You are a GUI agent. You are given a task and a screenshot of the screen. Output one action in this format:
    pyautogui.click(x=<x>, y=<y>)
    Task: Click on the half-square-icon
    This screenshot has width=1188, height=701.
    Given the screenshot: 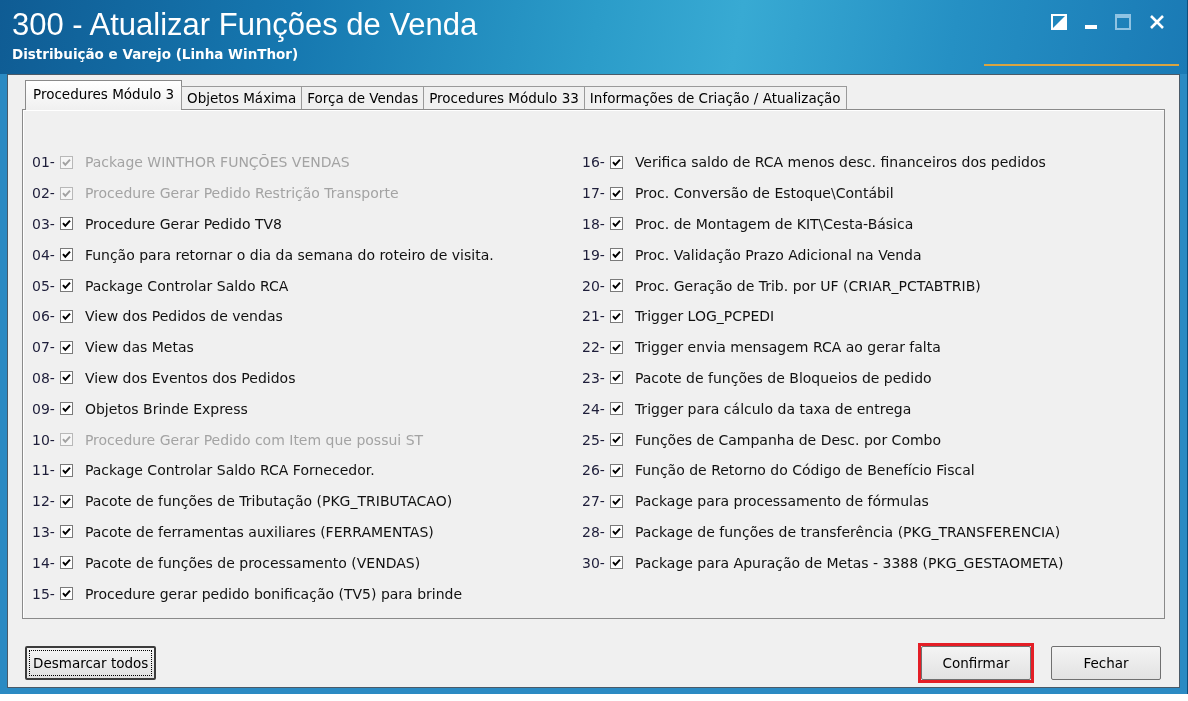 What is the action you would take?
    pyautogui.click(x=1059, y=22)
    